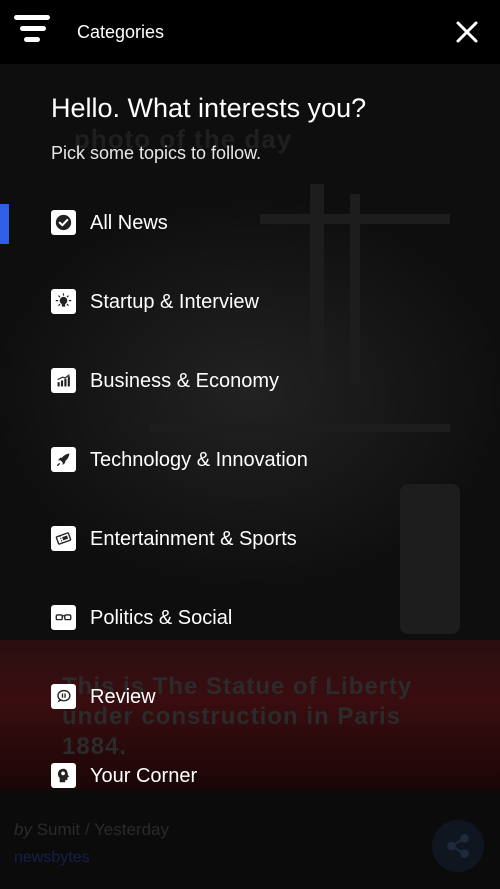 The image size is (500, 889). Describe the element at coordinates (121, 32) in the screenshot. I see `header-title: Categories` at that location.